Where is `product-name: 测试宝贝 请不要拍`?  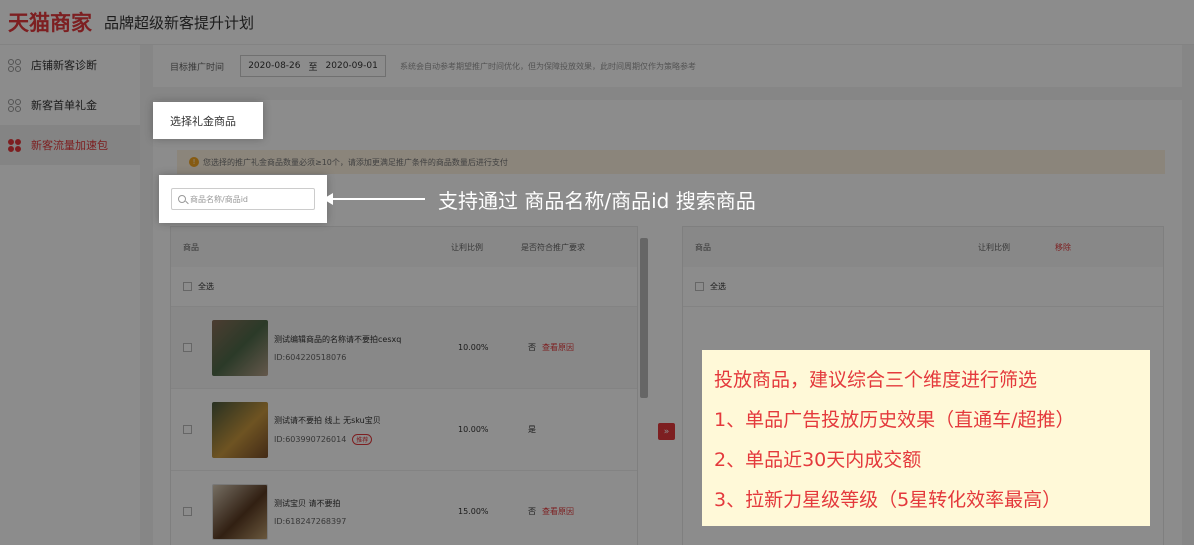 product-name: 测试宝贝 请不要拍 is located at coordinates (307, 503).